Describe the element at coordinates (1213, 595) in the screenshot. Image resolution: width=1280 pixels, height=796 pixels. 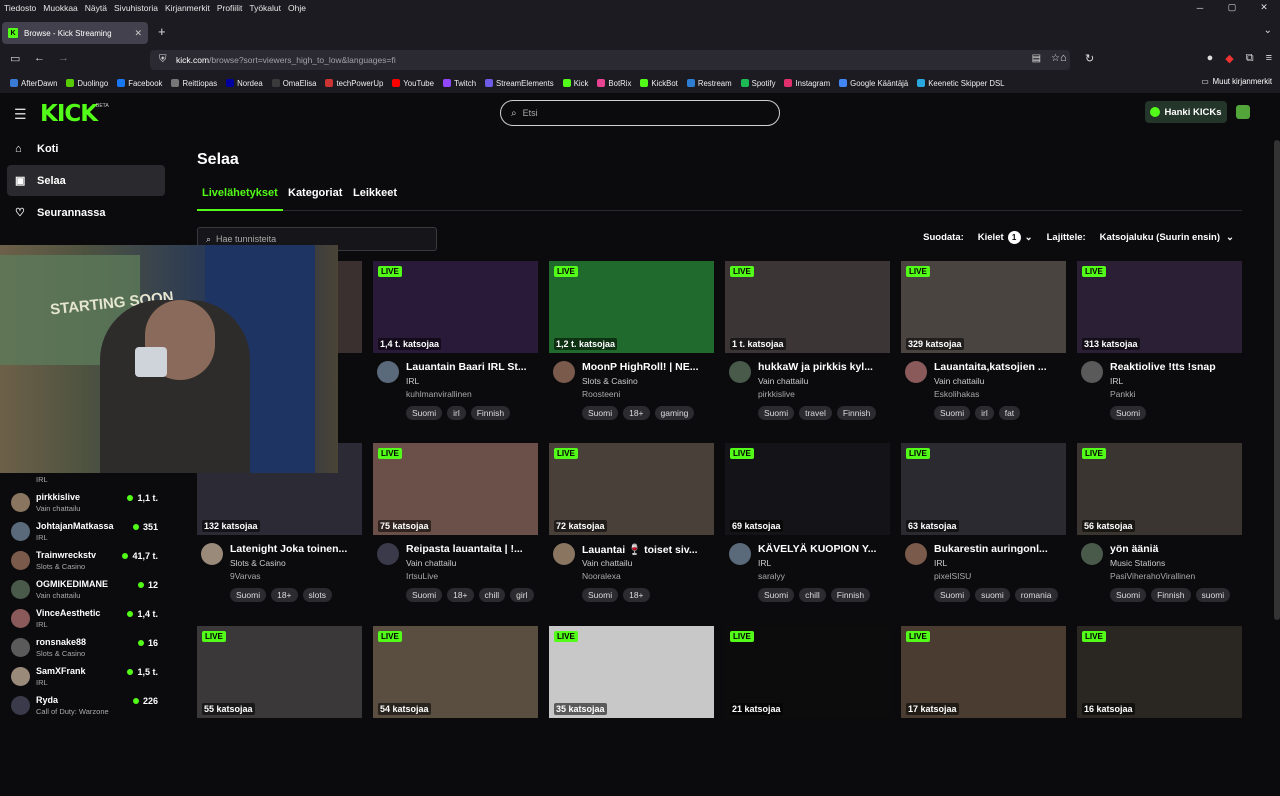
I see `tag-chip: suomi` at that location.